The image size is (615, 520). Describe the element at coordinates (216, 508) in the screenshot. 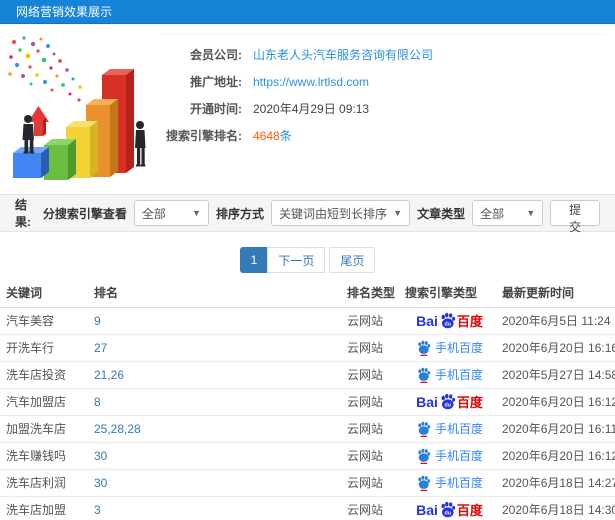

I see `rank-link: 3` at that location.